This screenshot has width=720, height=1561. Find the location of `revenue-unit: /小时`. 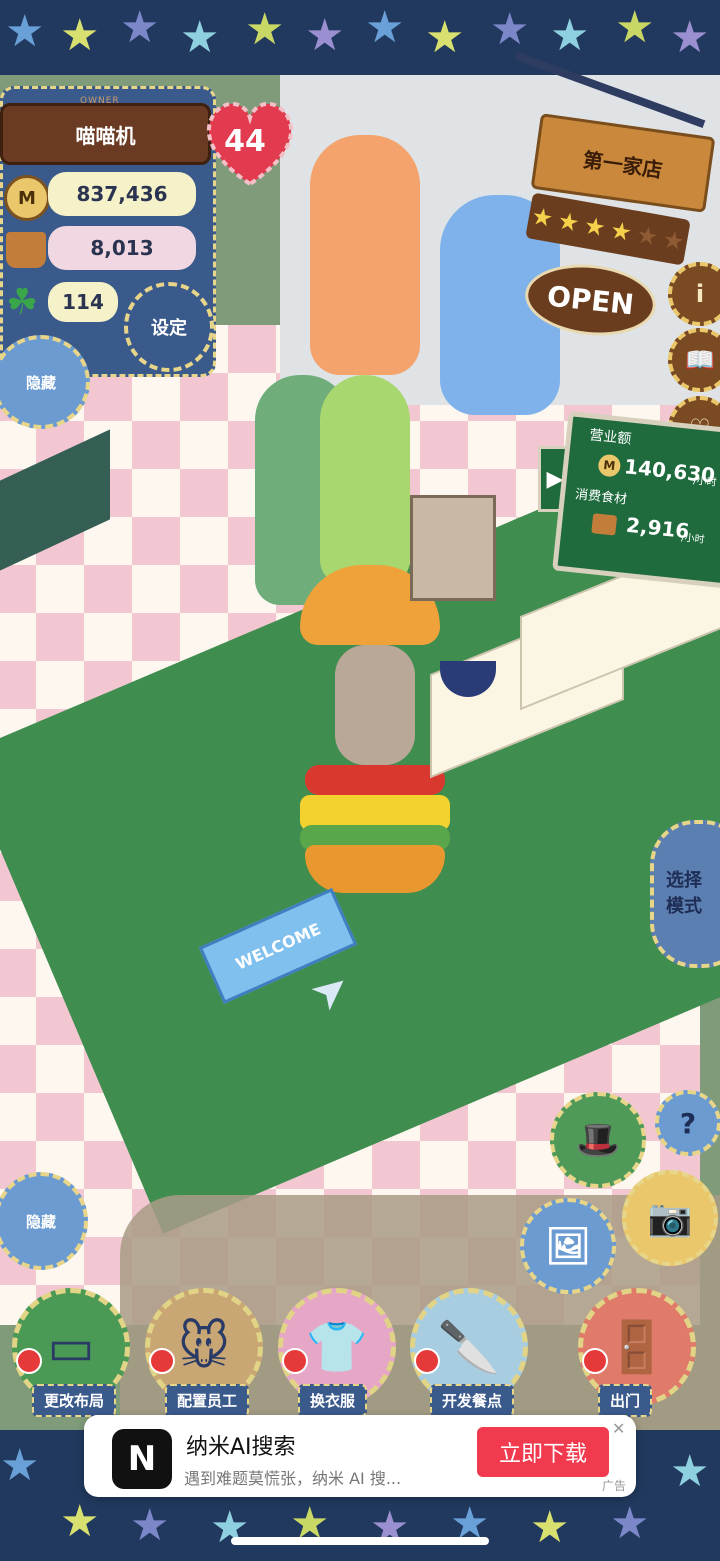

revenue-unit: /小时 is located at coordinates (705, 482).